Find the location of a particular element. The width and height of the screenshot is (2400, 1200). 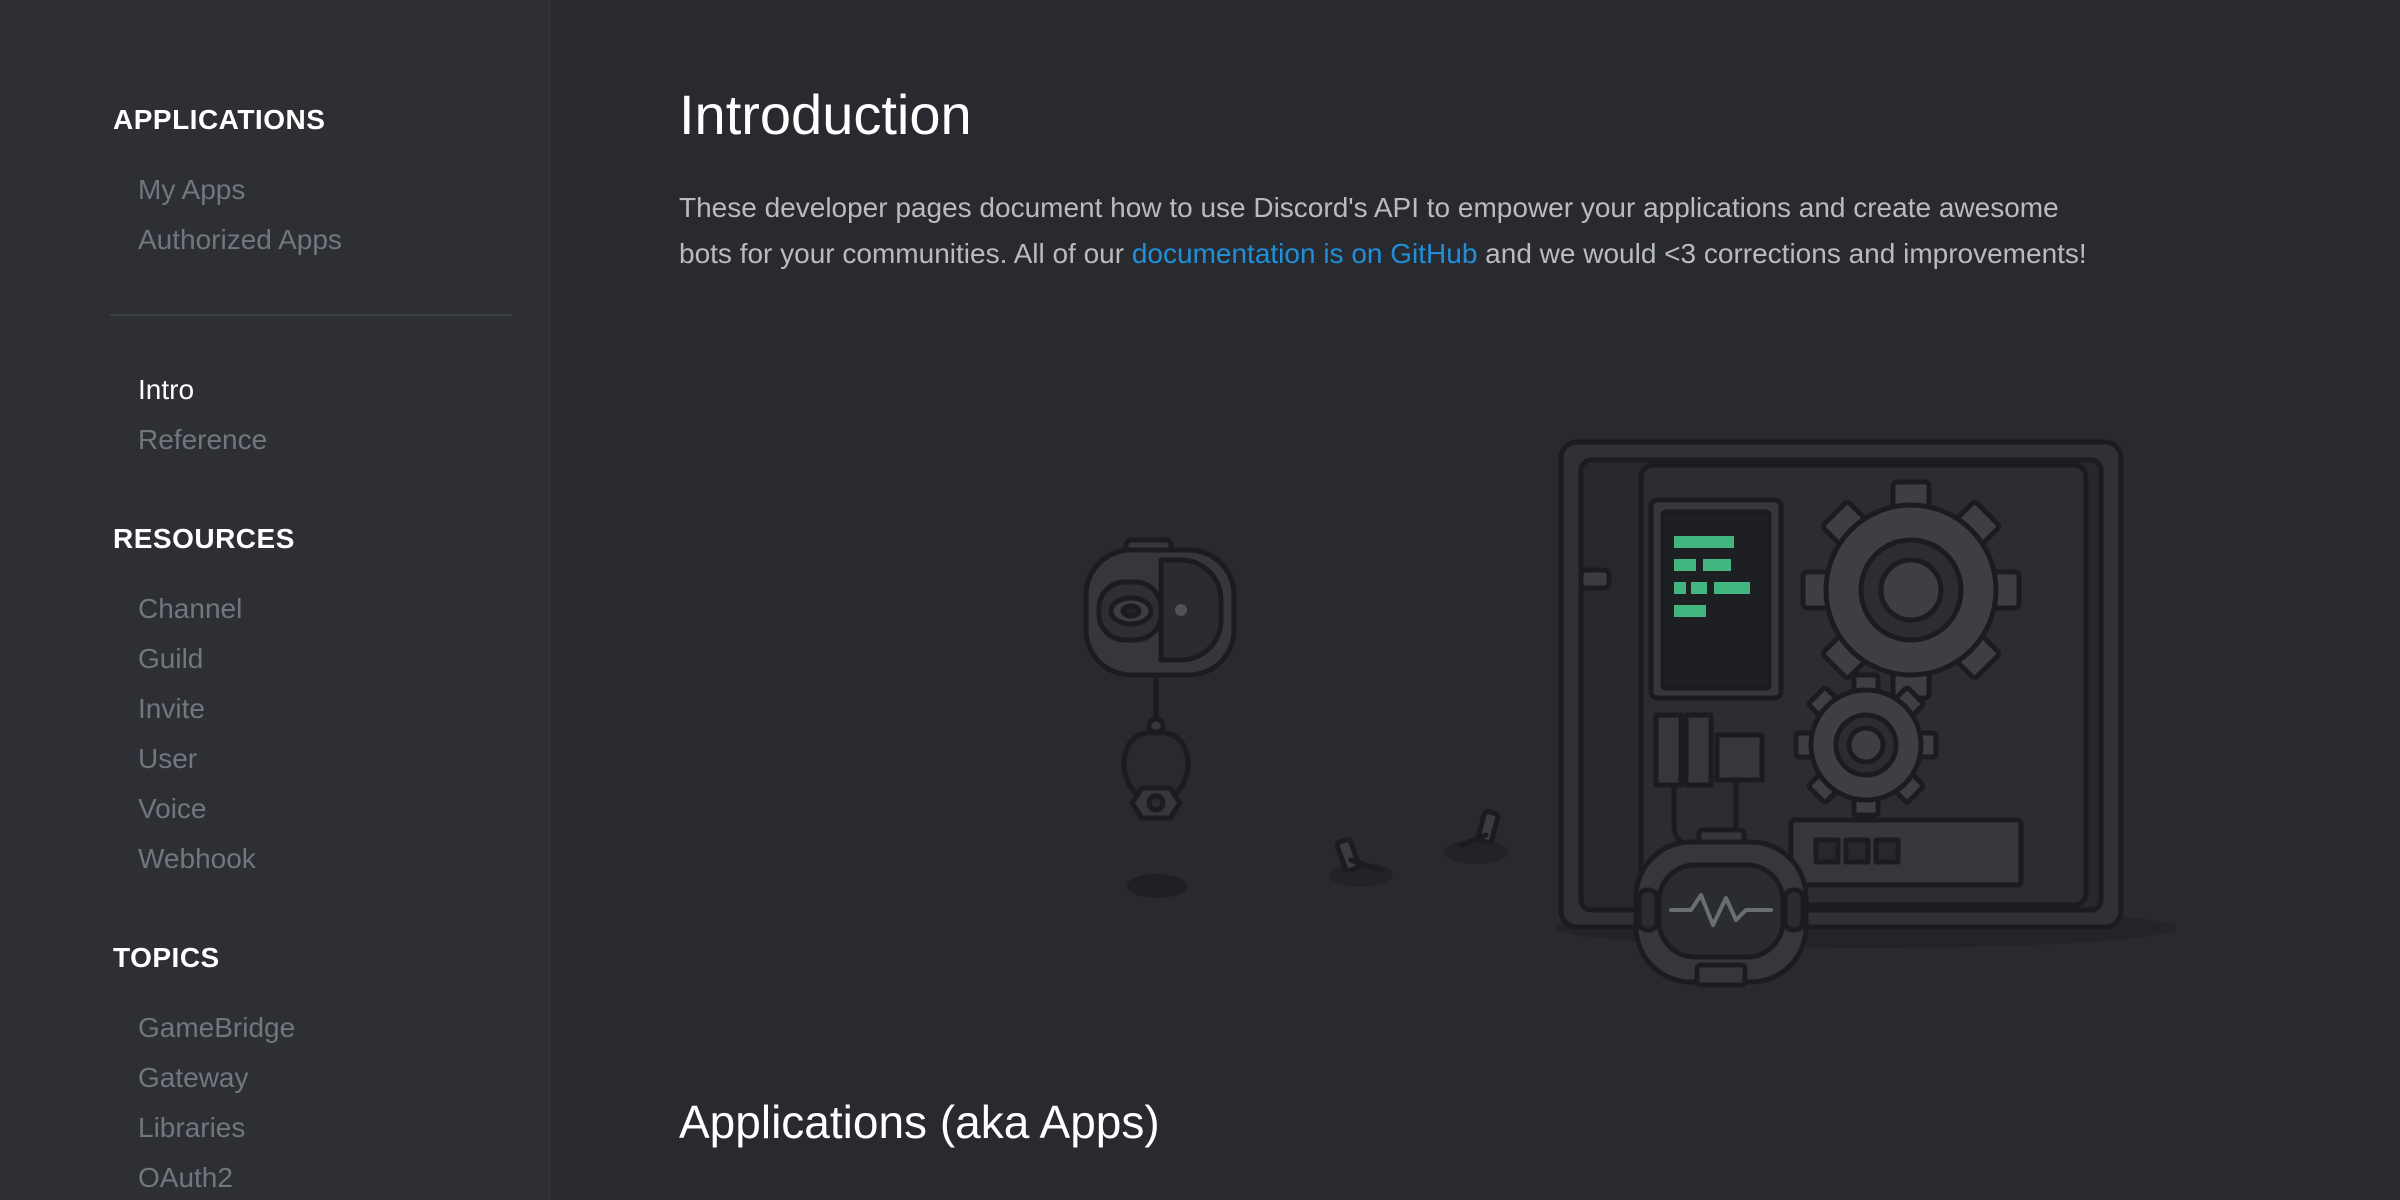

section-heading-applications: Applications (aka Apps) is located at coordinates (919, 1122).